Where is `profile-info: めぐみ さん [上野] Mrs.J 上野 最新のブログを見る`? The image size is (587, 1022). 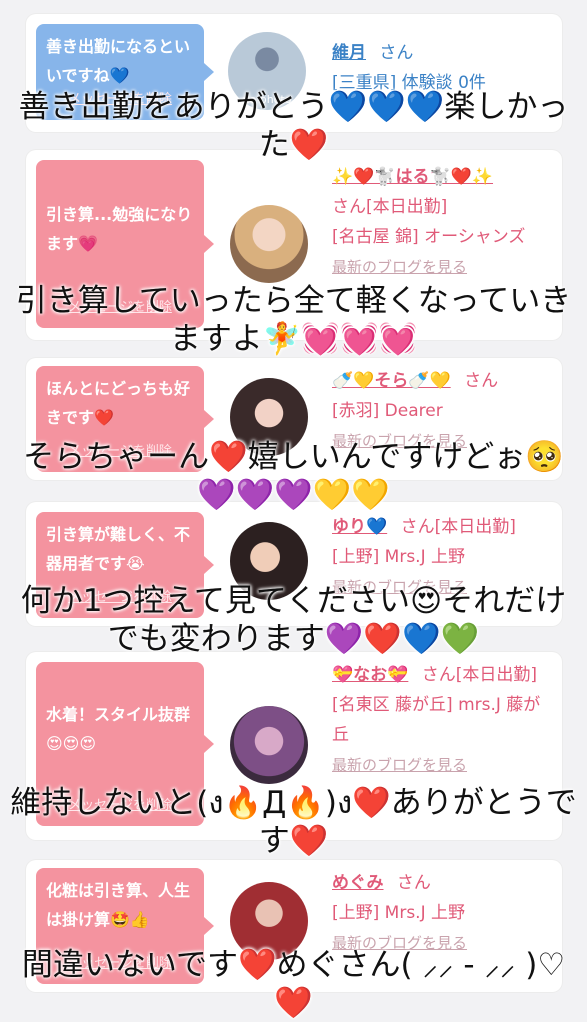 profile-info: めぐみ さん [上野] Mrs.J 上野 最新のブログを見る is located at coordinates (443, 913).